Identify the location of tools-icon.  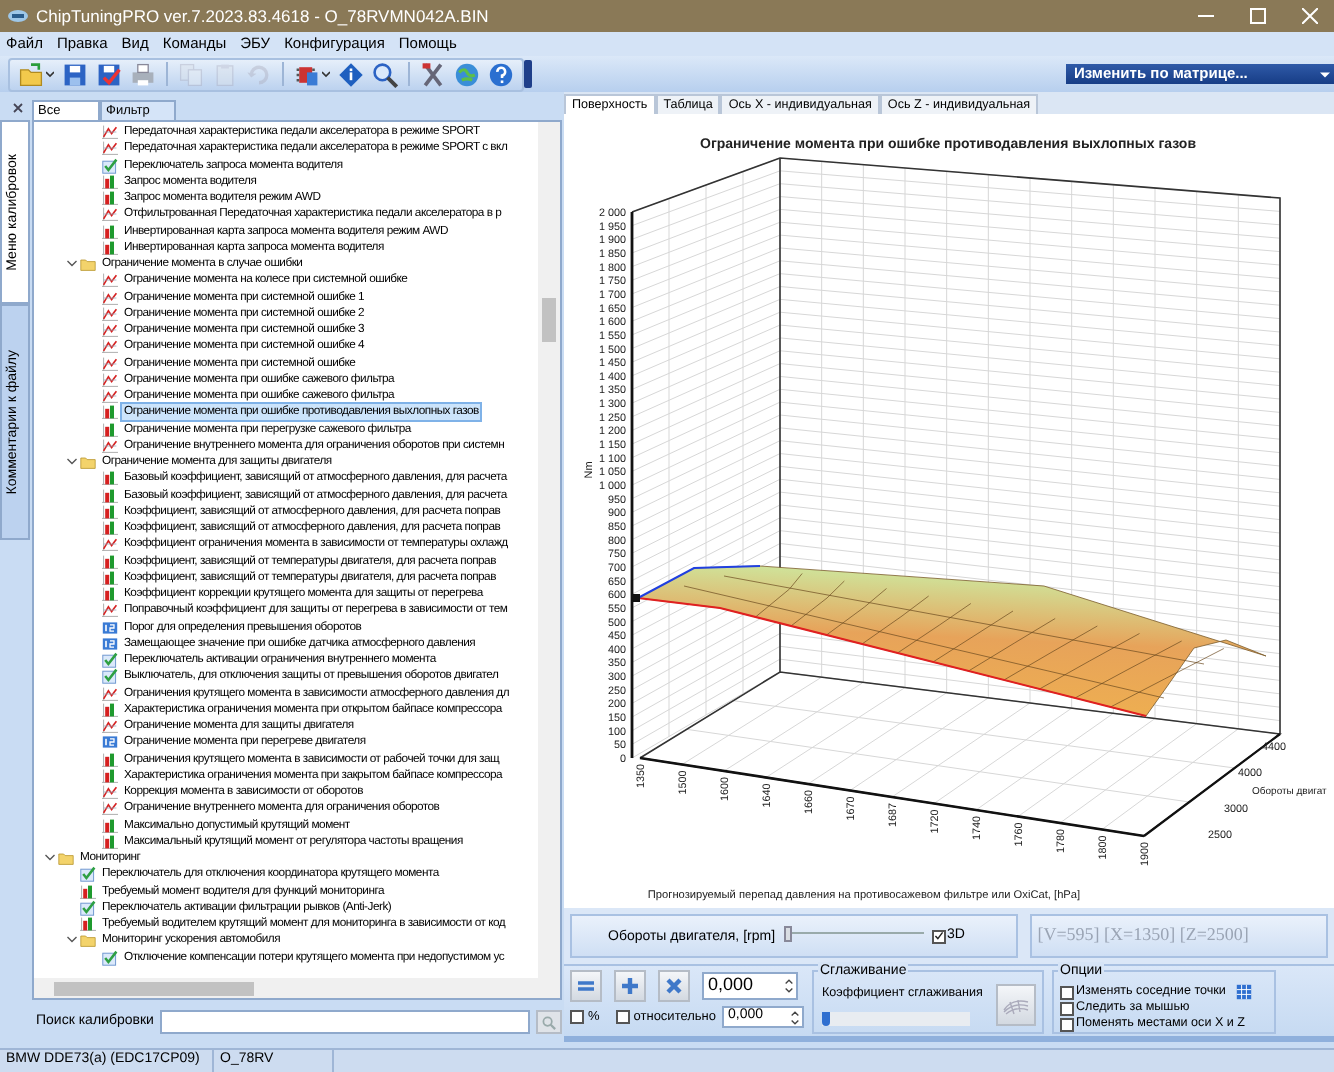
(433, 74).